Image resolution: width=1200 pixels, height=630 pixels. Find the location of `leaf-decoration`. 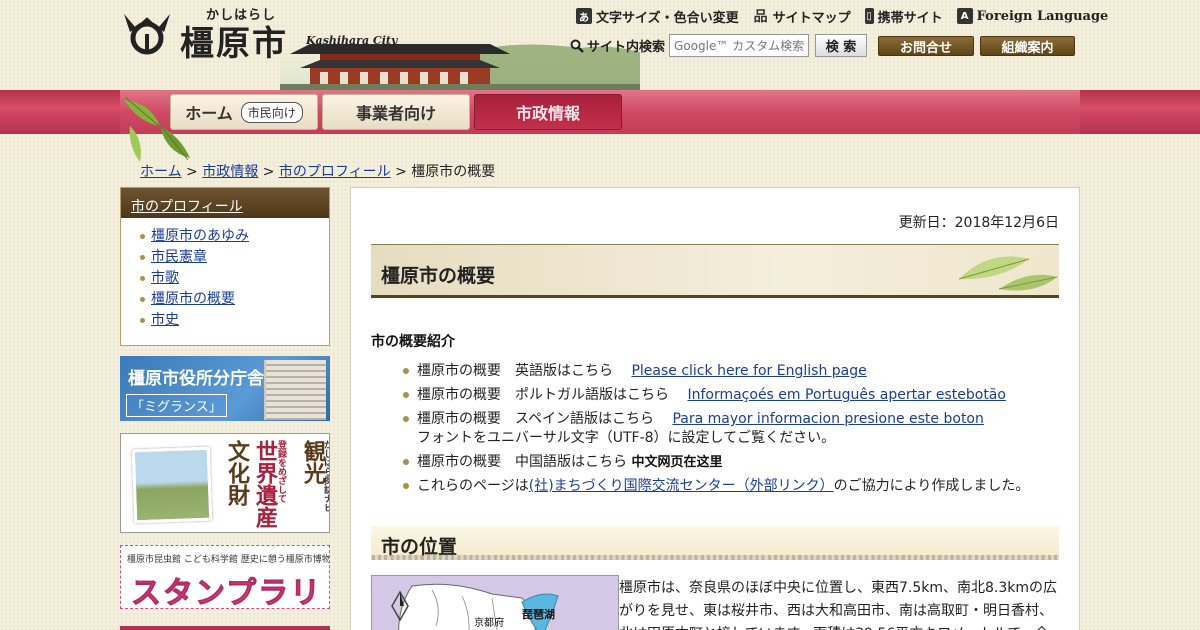

leaf-decoration is located at coordinates (1008, 273).